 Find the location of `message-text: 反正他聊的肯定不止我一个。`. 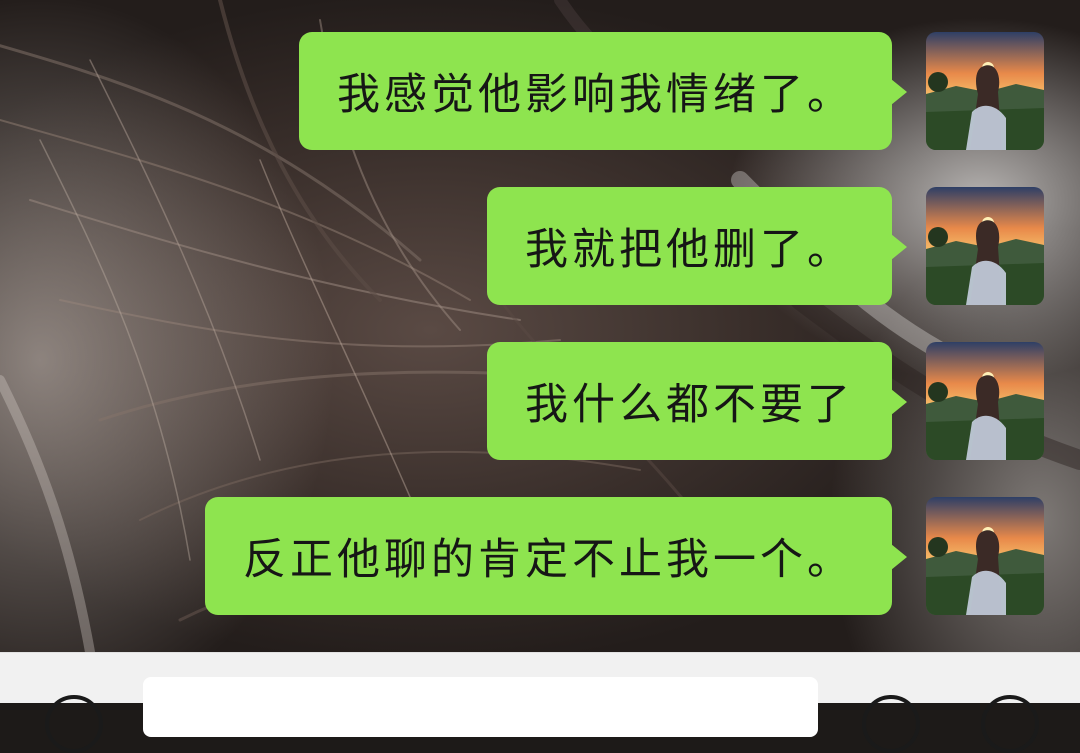

message-text: 反正他聊的肯定不止我一个。 is located at coordinates (548, 560).